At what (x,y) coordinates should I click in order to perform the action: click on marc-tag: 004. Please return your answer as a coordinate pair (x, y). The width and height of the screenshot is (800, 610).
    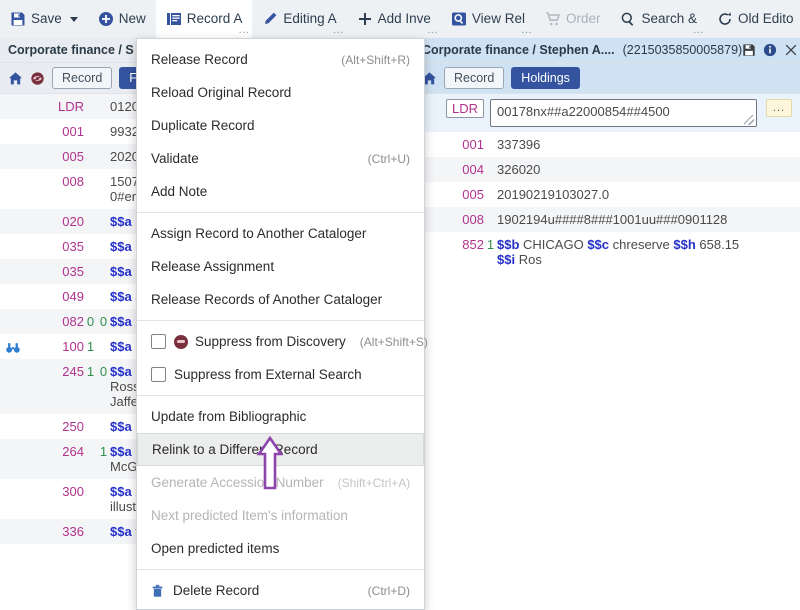
    Looking at the image, I should click on (455, 169).